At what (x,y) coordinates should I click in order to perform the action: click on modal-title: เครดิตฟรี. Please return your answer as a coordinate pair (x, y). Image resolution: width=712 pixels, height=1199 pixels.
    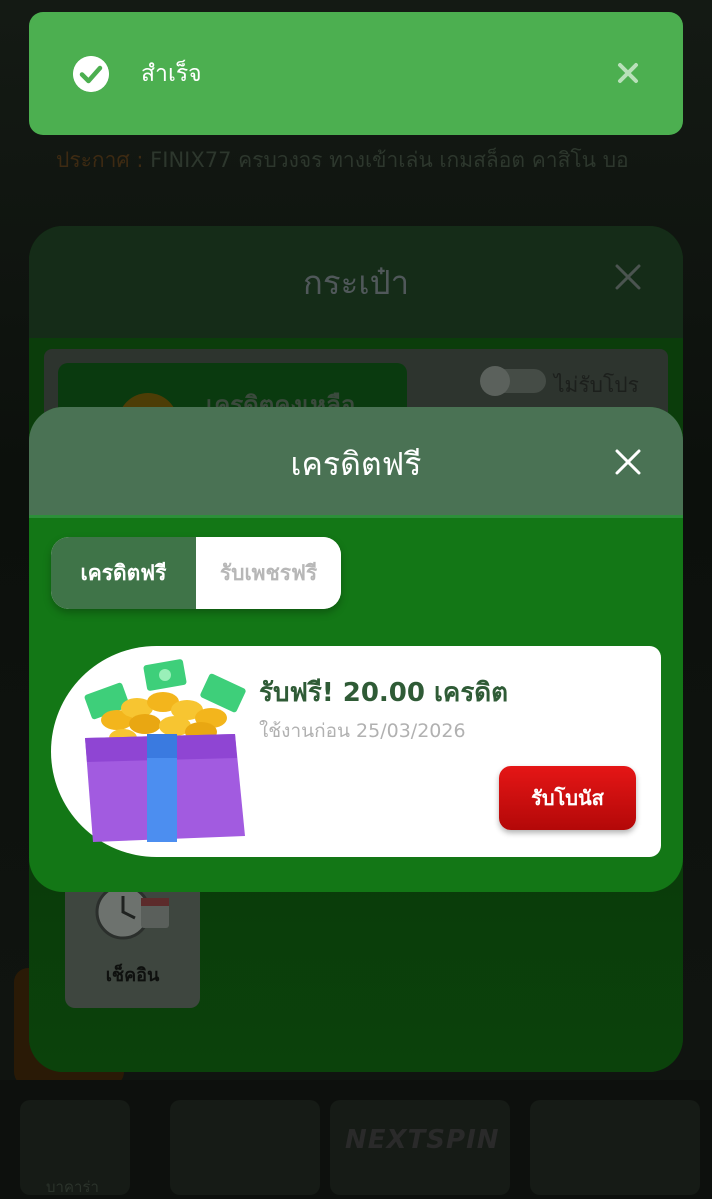
    Looking at the image, I should click on (356, 464).